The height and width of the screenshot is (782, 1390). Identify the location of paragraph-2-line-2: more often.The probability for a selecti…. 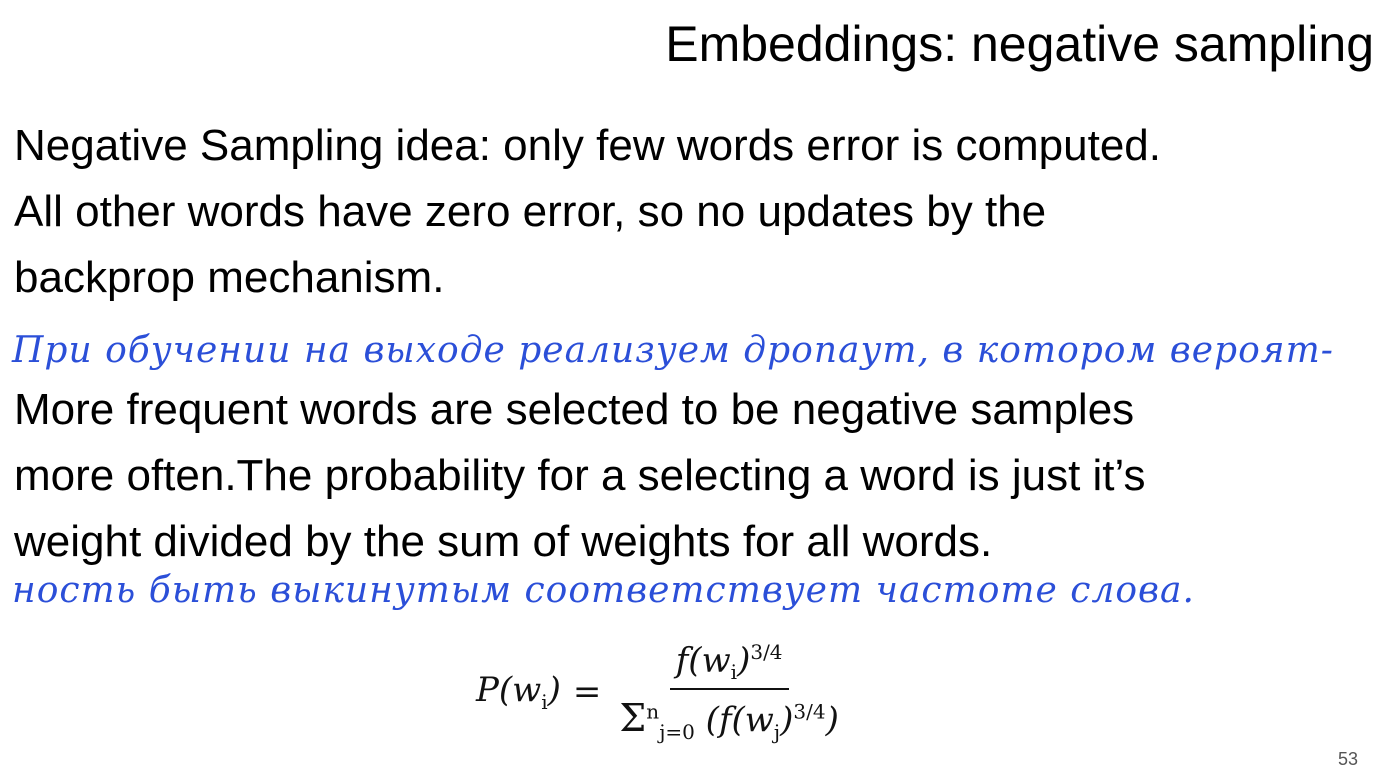
(580, 475).